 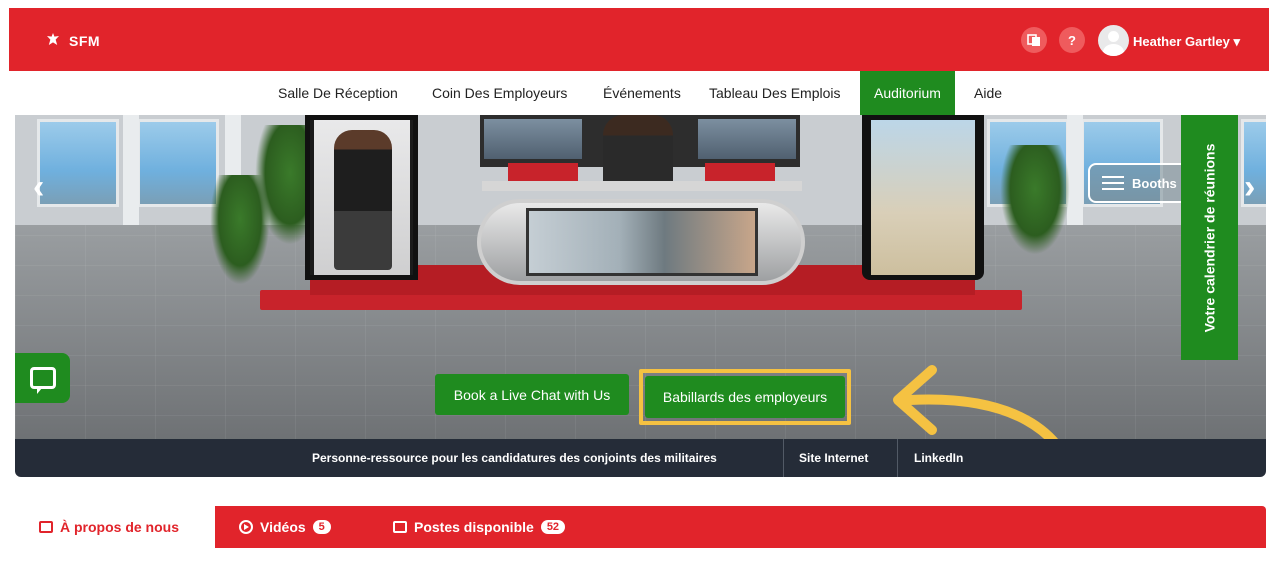 What do you see at coordinates (833, 458) in the screenshot?
I see `website-link: Site Internet` at bounding box center [833, 458].